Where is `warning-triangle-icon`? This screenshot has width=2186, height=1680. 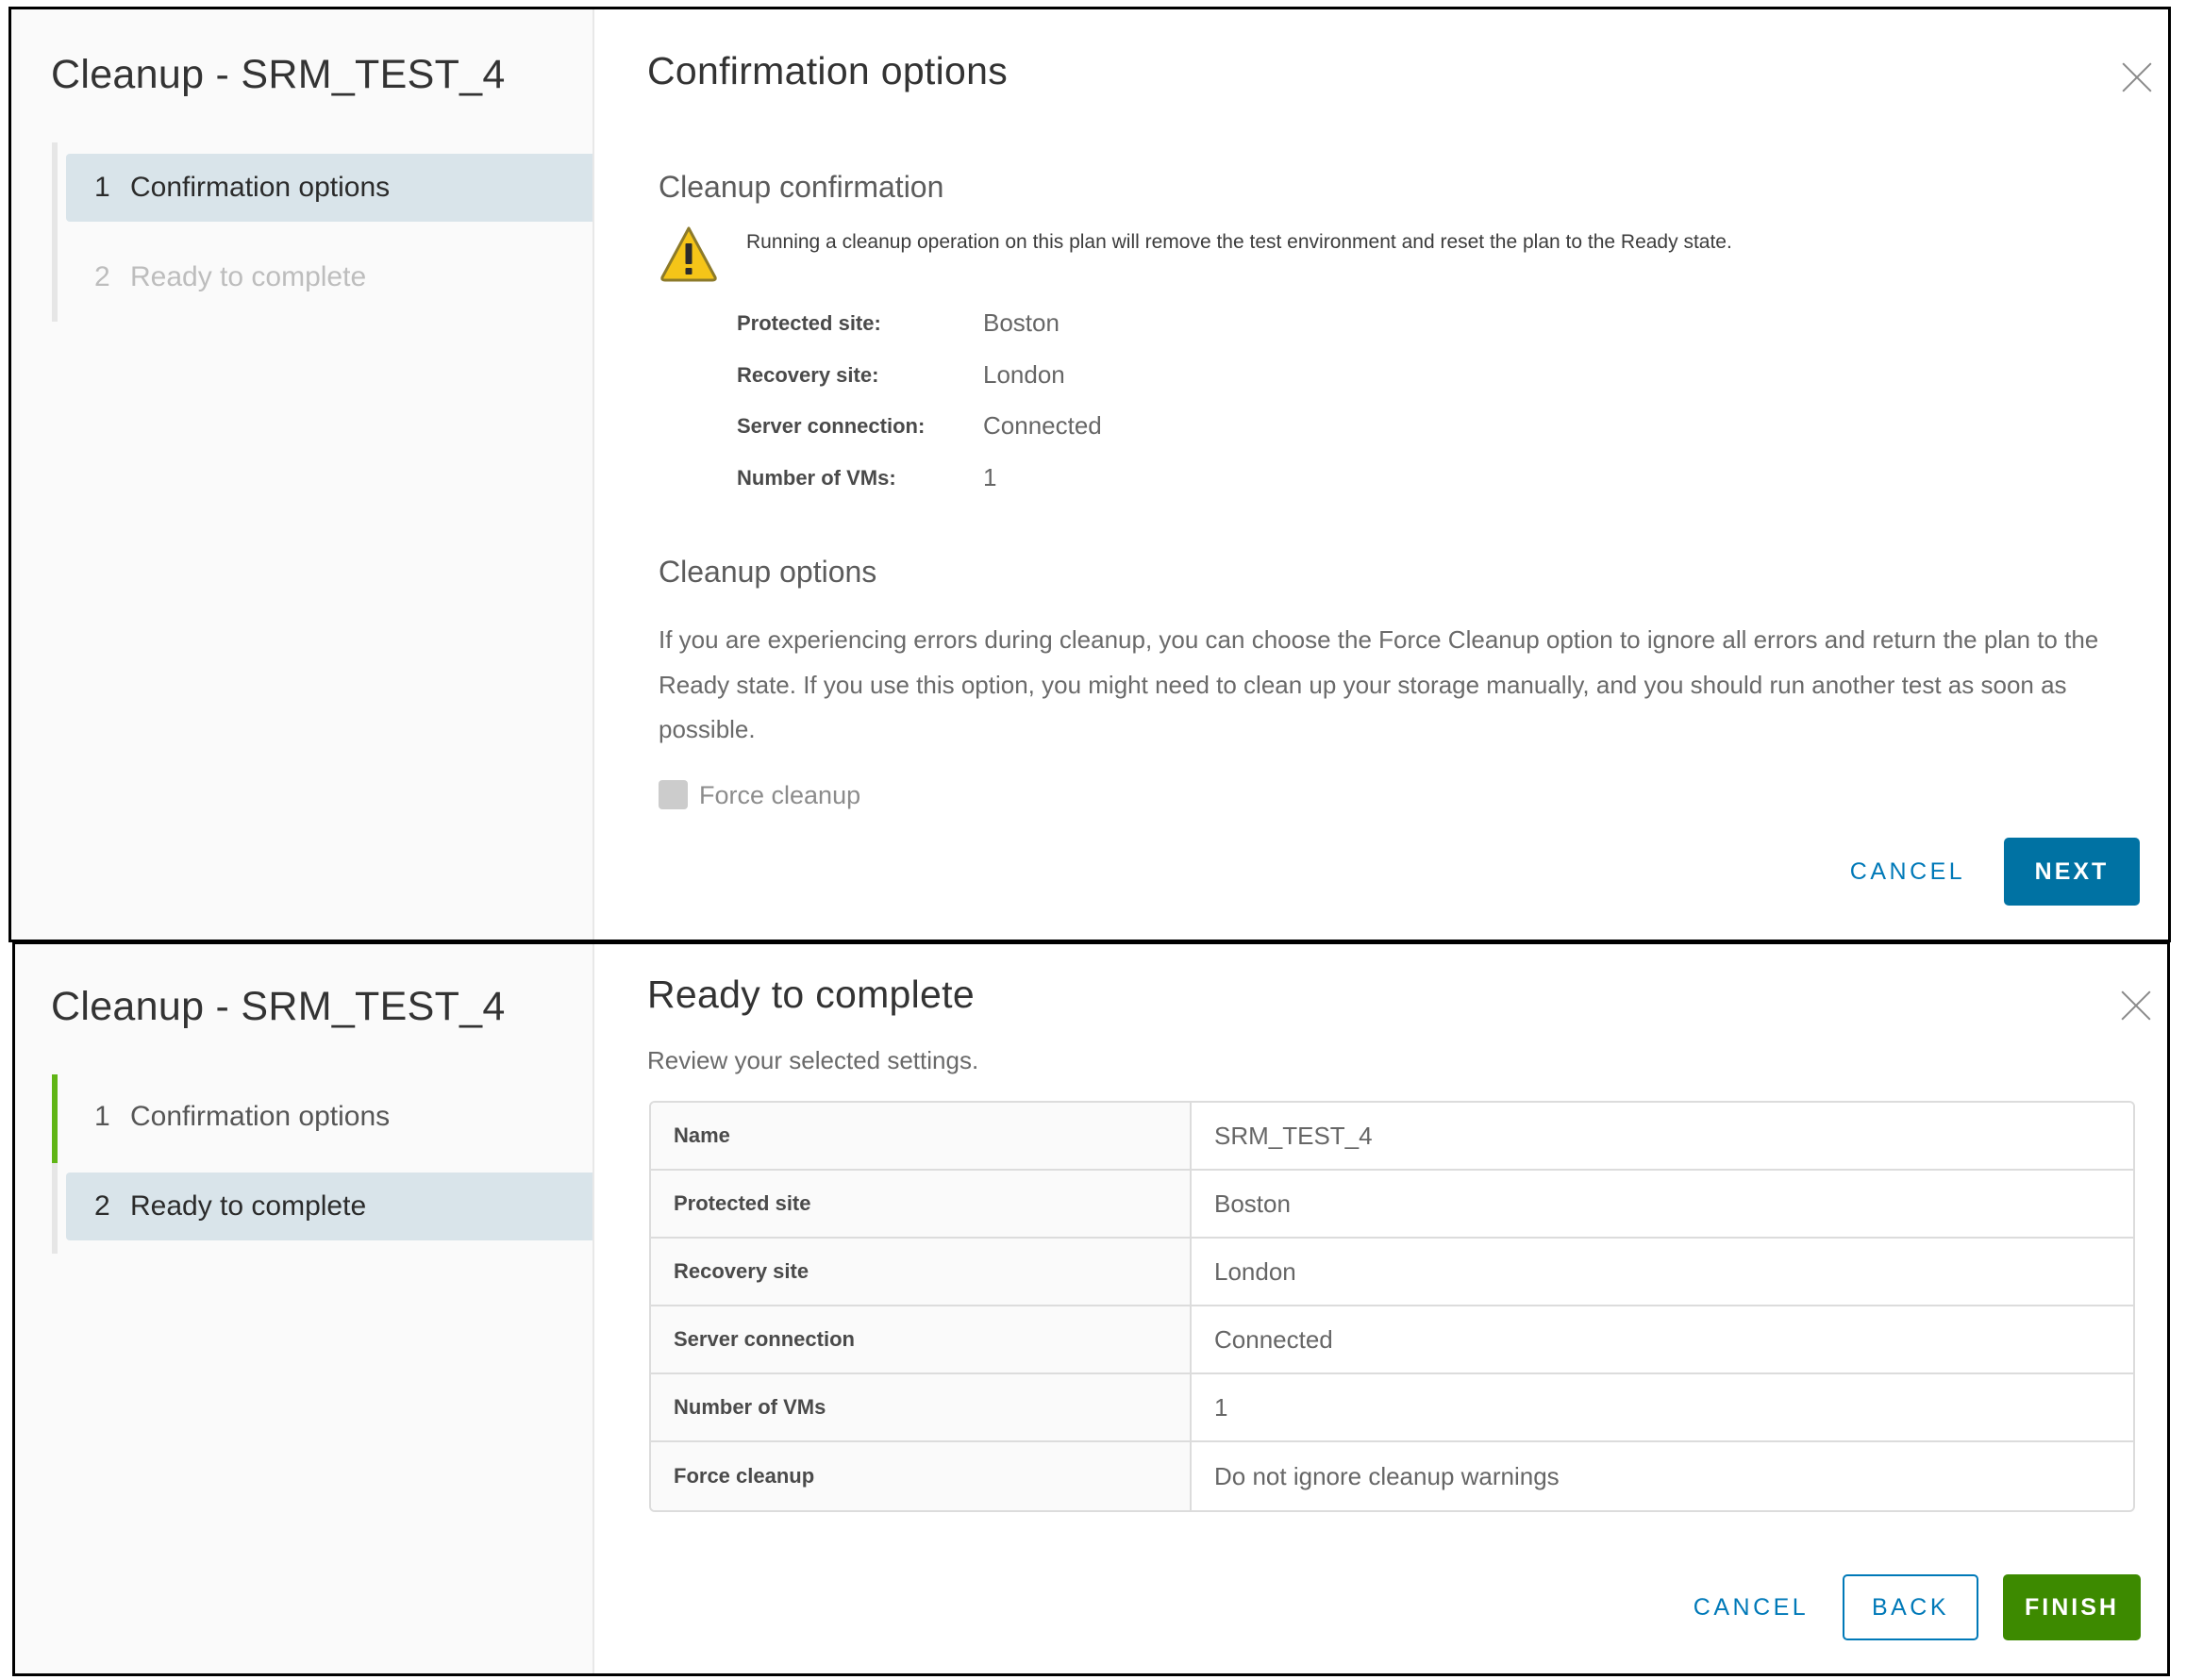 warning-triangle-icon is located at coordinates (688, 254).